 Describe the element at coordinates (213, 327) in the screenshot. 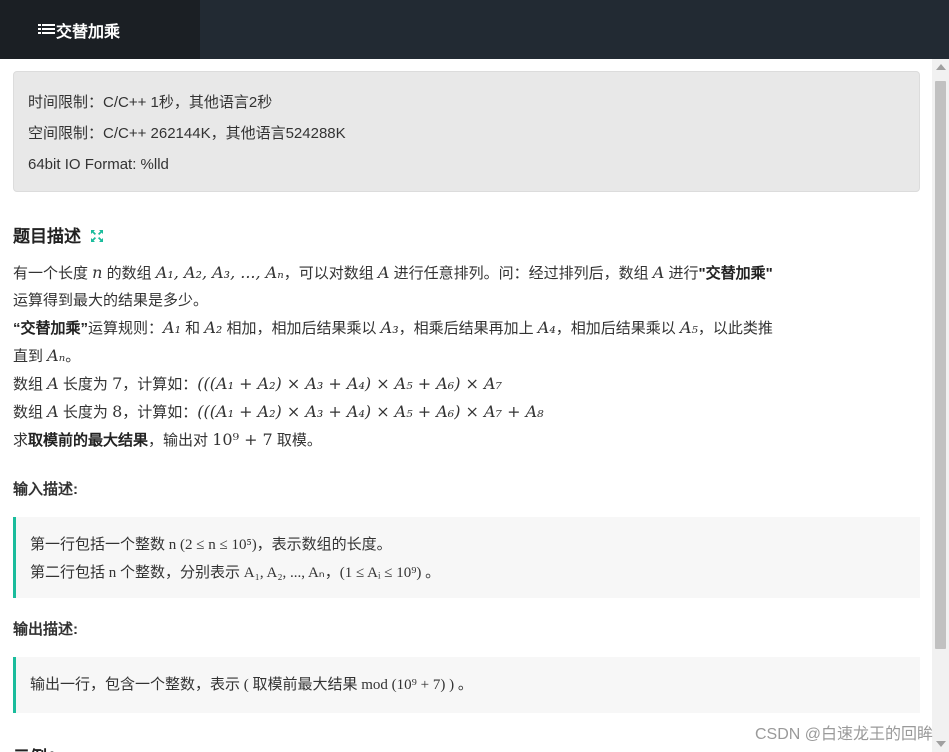

I see `math: A₂` at that location.